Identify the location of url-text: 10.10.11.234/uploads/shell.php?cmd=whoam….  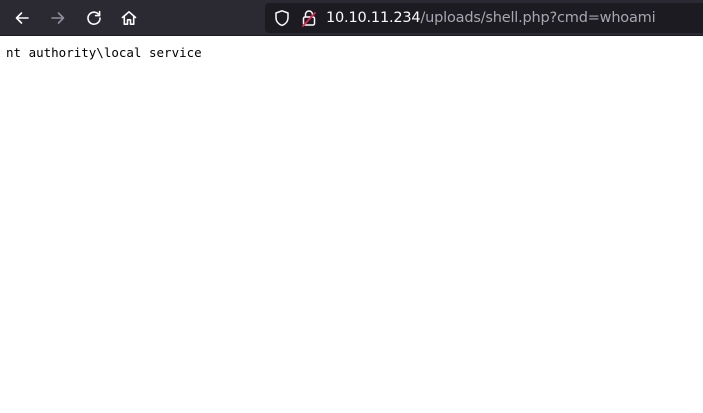
(491, 18).